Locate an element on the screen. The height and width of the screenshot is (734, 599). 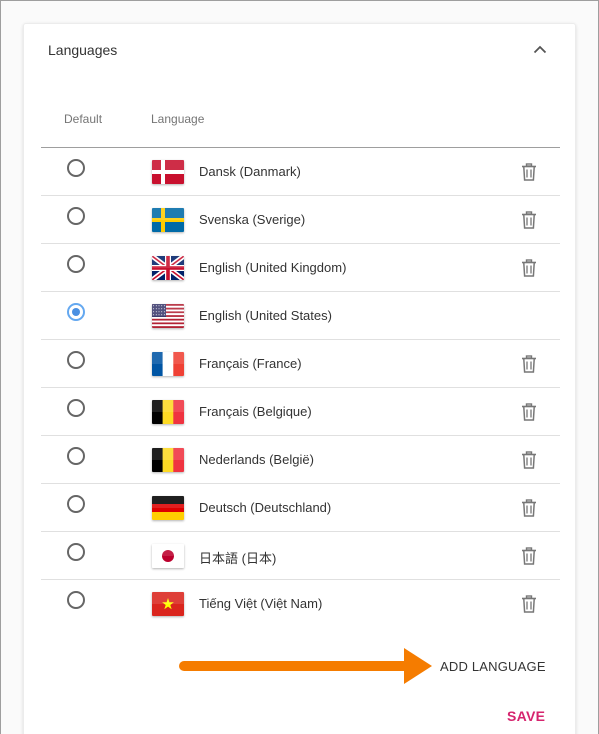
language-row: Svenska (Sverige) is located at coordinates (300, 220).